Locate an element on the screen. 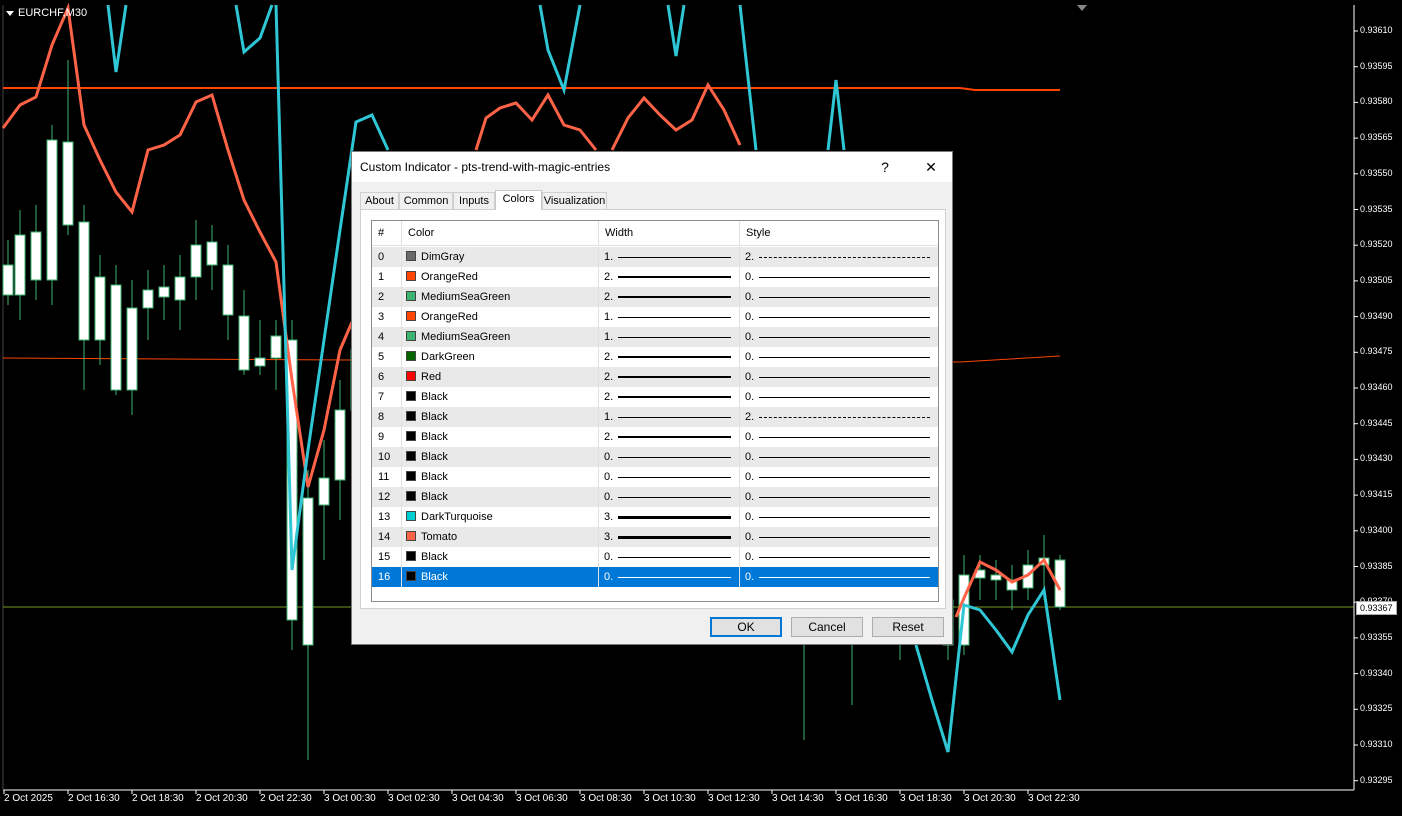 The image size is (1402, 816). color-cell: DarkGreen is located at coordinates (500, 357).